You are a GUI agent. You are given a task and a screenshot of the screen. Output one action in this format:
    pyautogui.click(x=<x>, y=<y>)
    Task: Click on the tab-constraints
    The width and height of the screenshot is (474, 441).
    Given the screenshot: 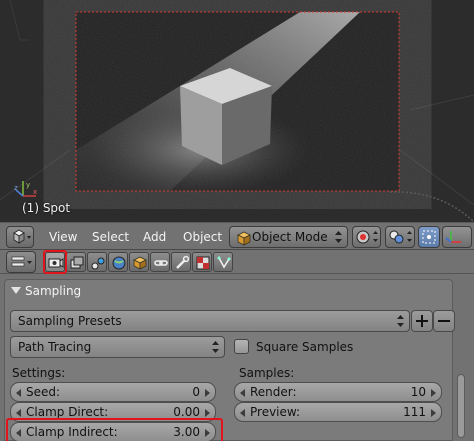 What is the action you would take?
    pyautogui.click(x=160, y=262)
    